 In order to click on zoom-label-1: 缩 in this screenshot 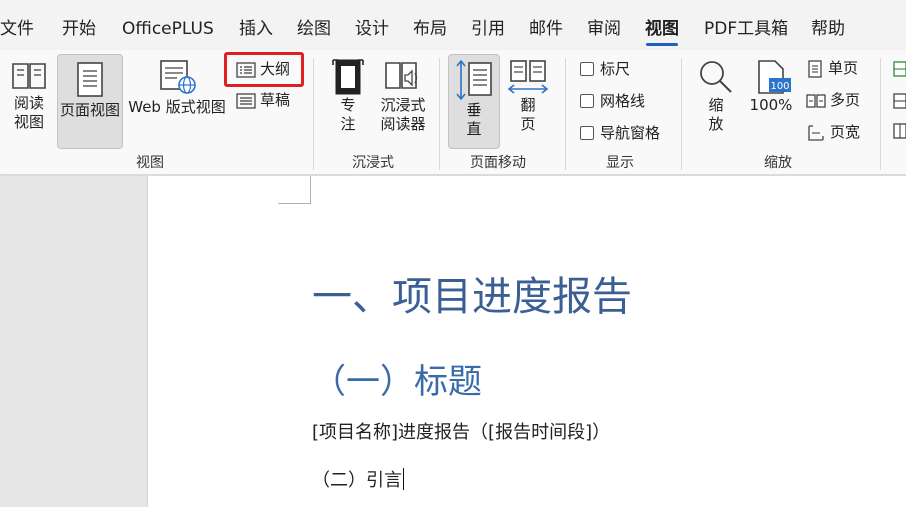, I will do `click(716, 105)`.